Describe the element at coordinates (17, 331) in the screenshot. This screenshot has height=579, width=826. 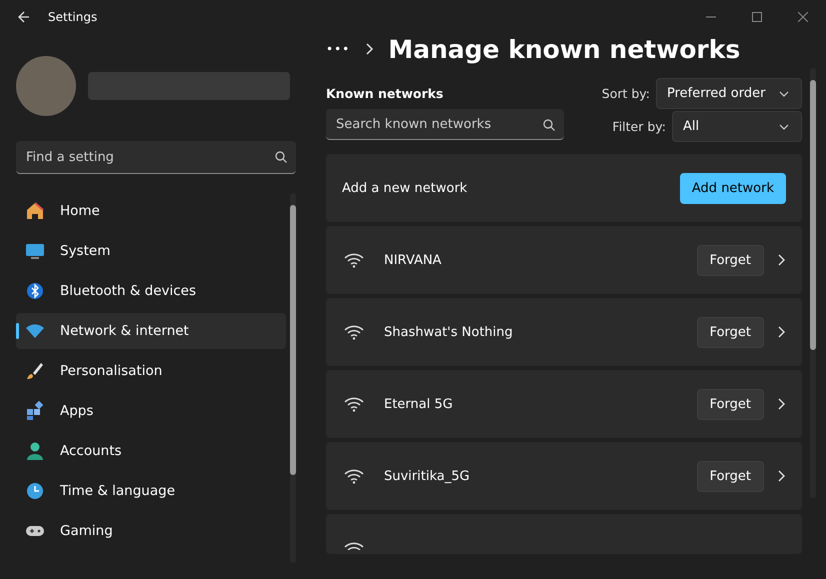
I see `selection-indicator` at that location.